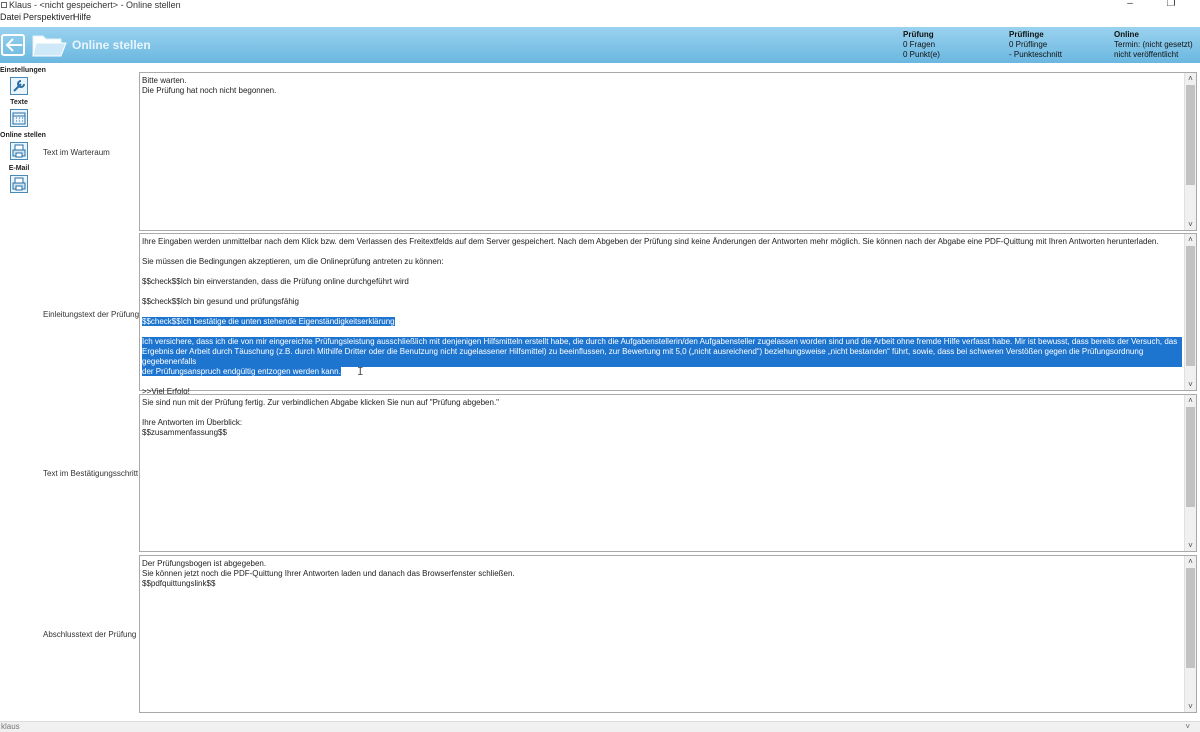  What do you see at coordinates (91, 473) in the screenshot?
I see `label-bestaetigungsschritt: Text im Bestätigungsschritt` at bounding box center [91, 473].